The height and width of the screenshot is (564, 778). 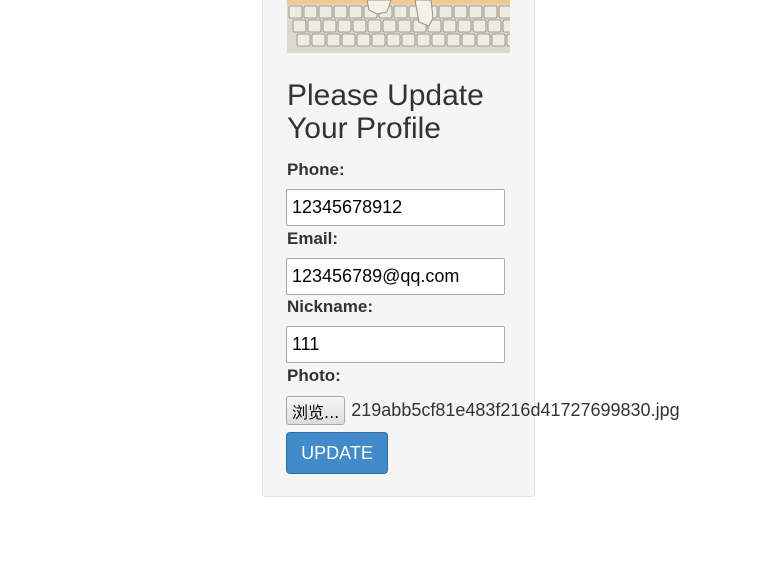 I want to click on phone-label: Phone:, so click(x=316, y=169).